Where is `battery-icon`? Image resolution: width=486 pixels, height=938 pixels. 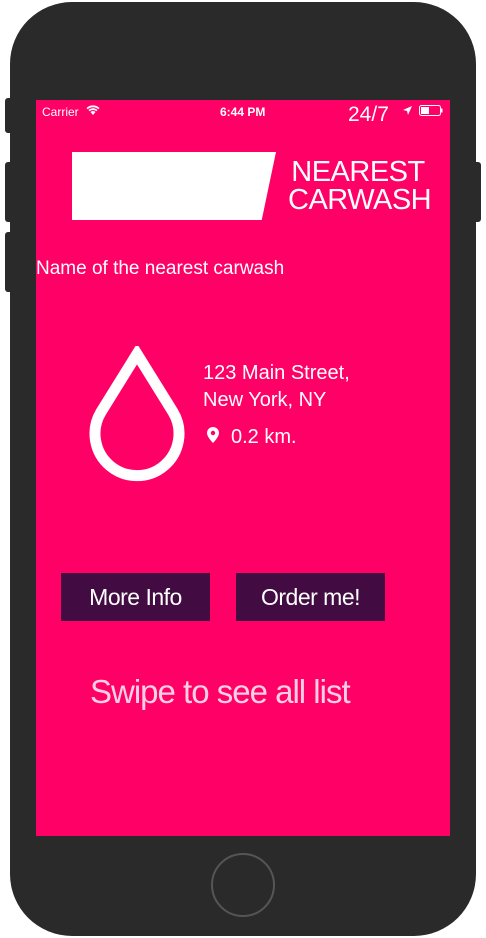
battery-icon is located at coordinates (431, 110).